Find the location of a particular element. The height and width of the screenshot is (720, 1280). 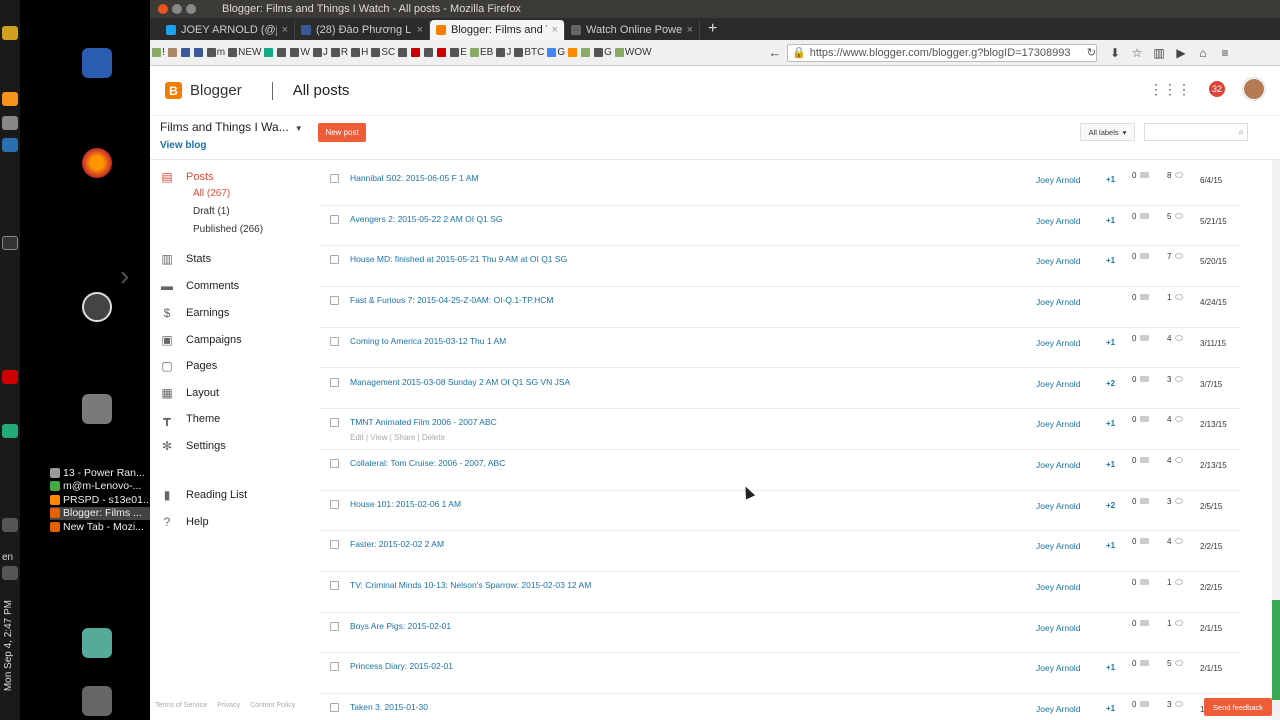

document-icon is located at coordinates (97, 63).